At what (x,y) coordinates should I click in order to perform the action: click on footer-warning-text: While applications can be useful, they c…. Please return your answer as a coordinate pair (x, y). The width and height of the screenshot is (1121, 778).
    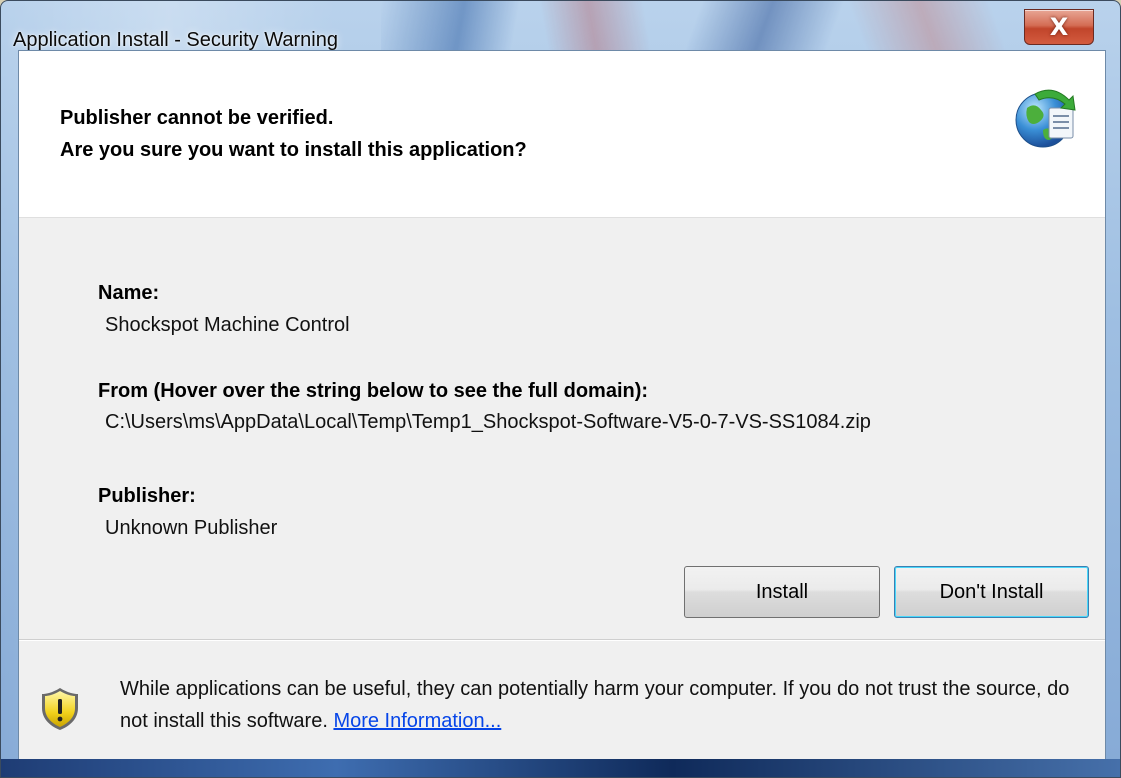
    Looking at the image, I should click on (595, 705).